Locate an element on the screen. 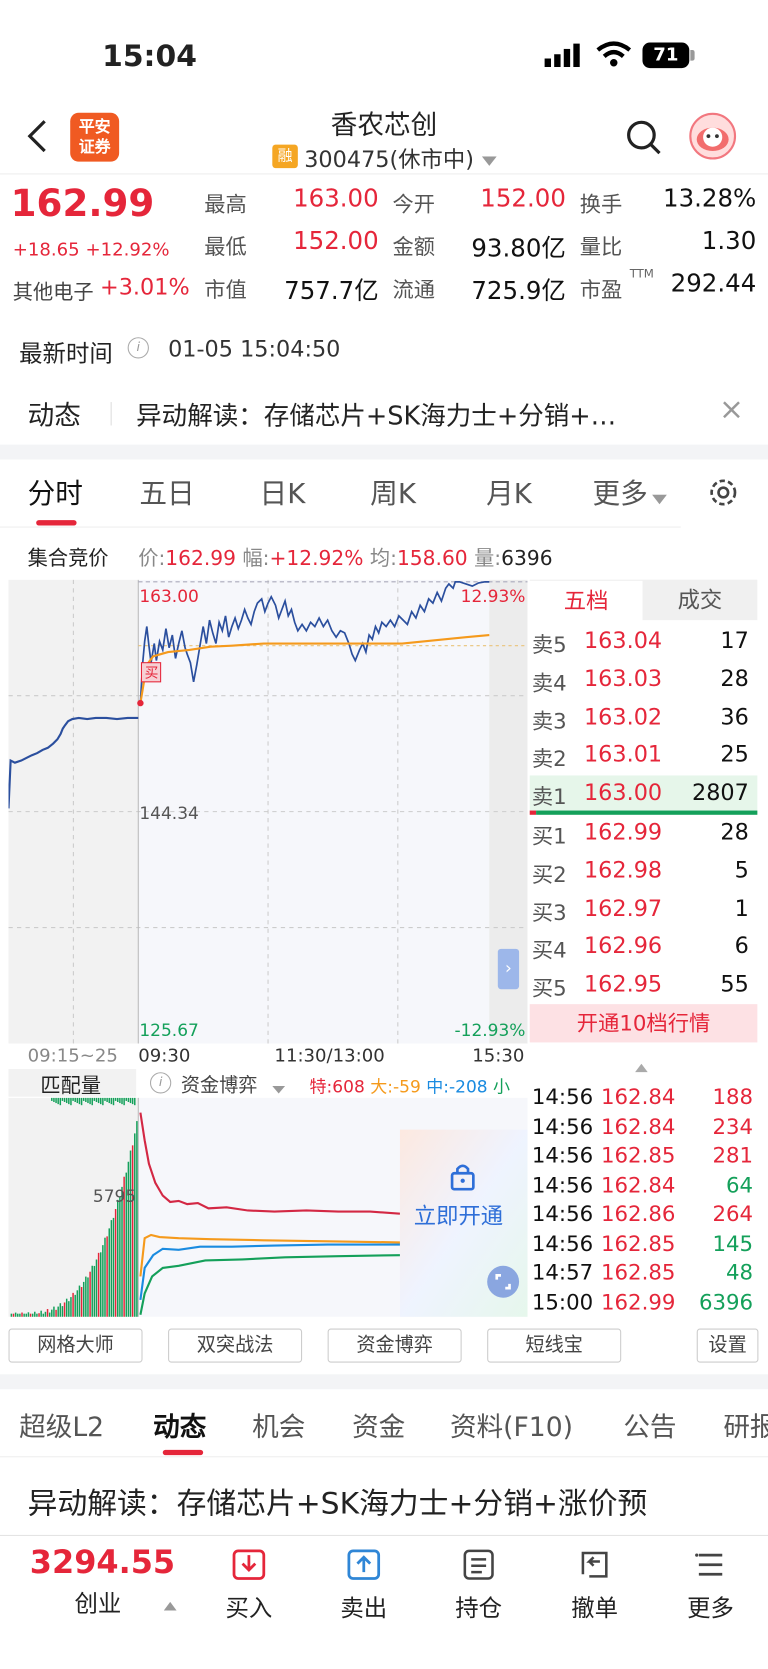  indicator-dropdown-icon is located at coordinates (279, 1089).